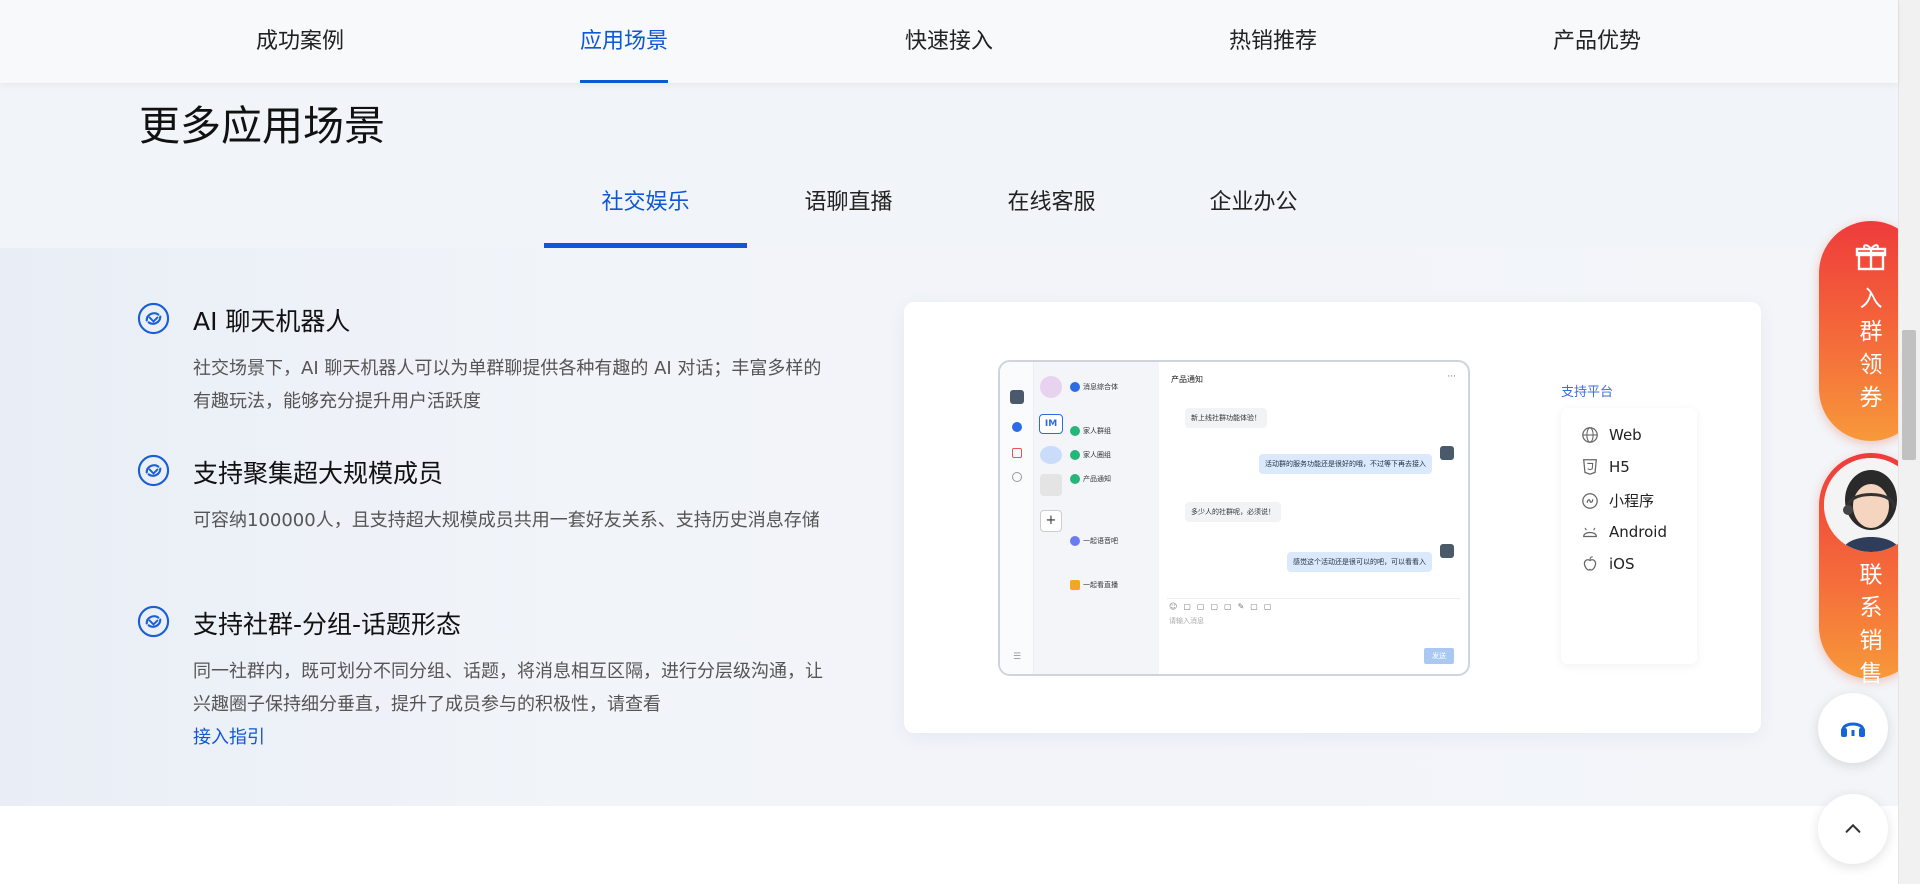  What do you see at coordinates (1611, 435) in the screenshot?
I see `platform-web: Web` at bounding box center [1611, 435].